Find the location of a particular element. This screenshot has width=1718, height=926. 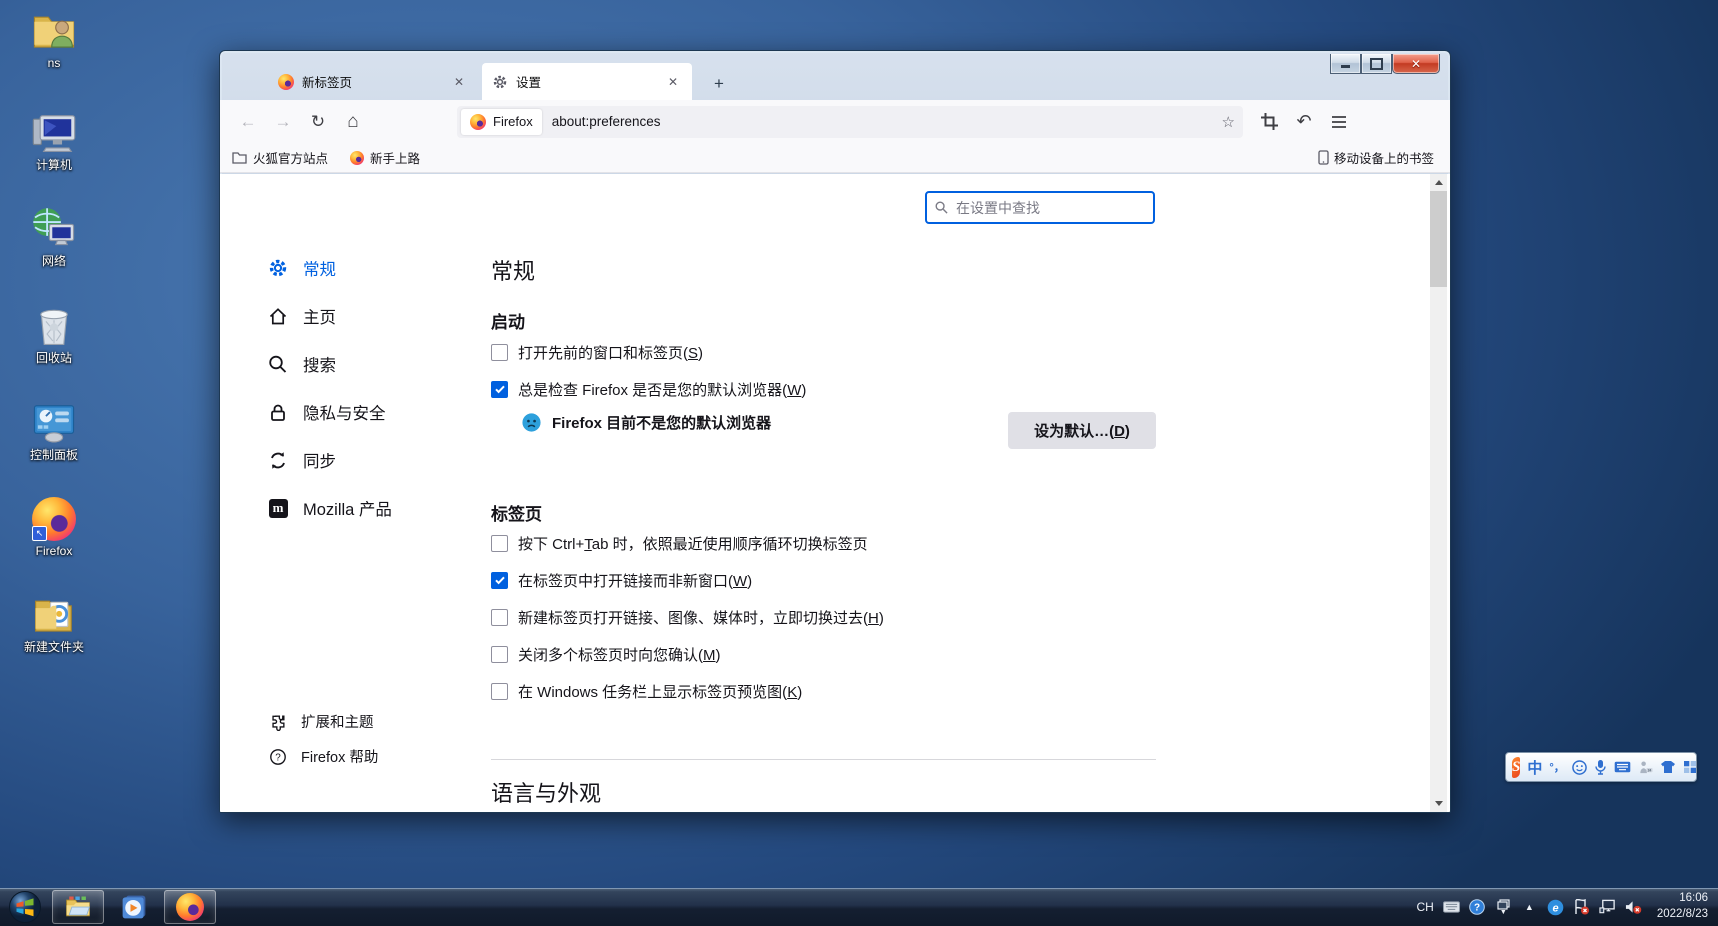

taskbar-explorer-button is located at coordinates (78, 907).